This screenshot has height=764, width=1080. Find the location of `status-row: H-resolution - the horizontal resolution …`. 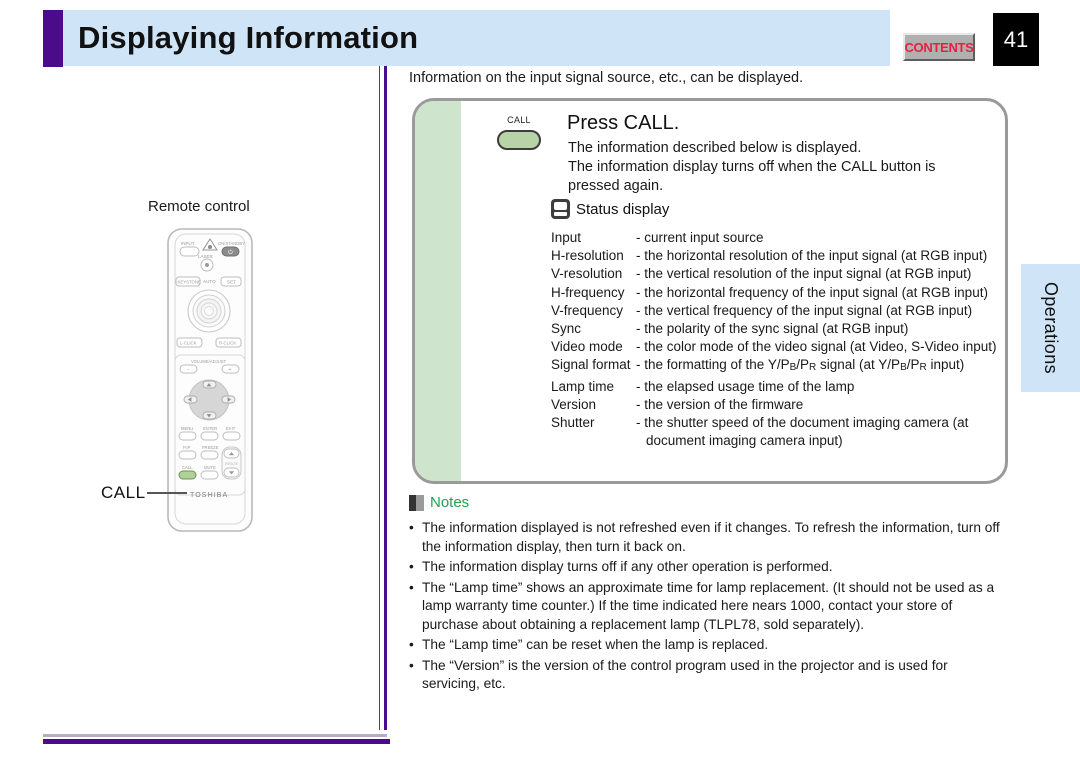

status-row: H-resolution - the horizontal resolution … is located at coordinates (773, 256).